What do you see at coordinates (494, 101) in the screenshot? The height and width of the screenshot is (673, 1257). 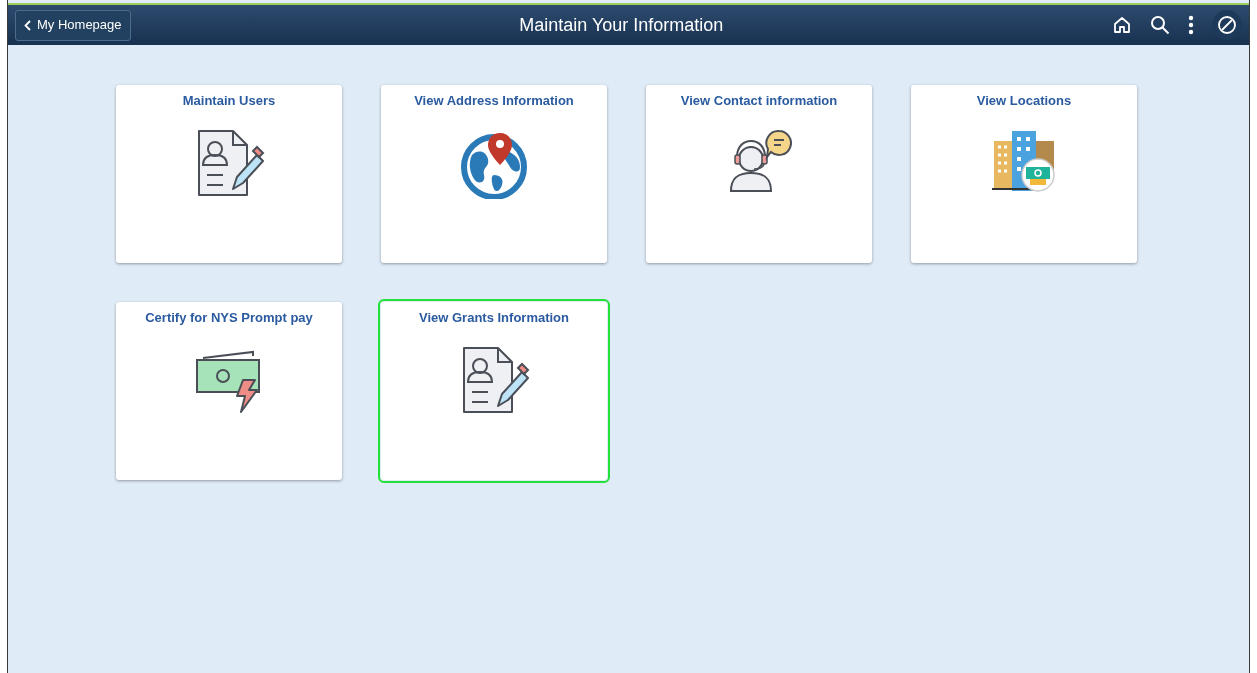 I see `tile-title: View Address Information` at bounding box center [494, 101].